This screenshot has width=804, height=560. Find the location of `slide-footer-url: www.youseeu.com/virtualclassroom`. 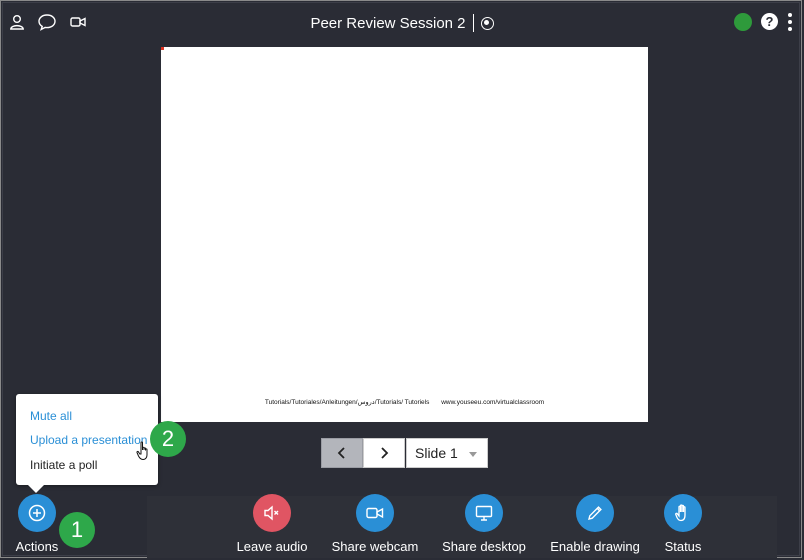

slide-footer-url: www.youseeu.com/virtualclassroom is located at coordinates (493, 402).